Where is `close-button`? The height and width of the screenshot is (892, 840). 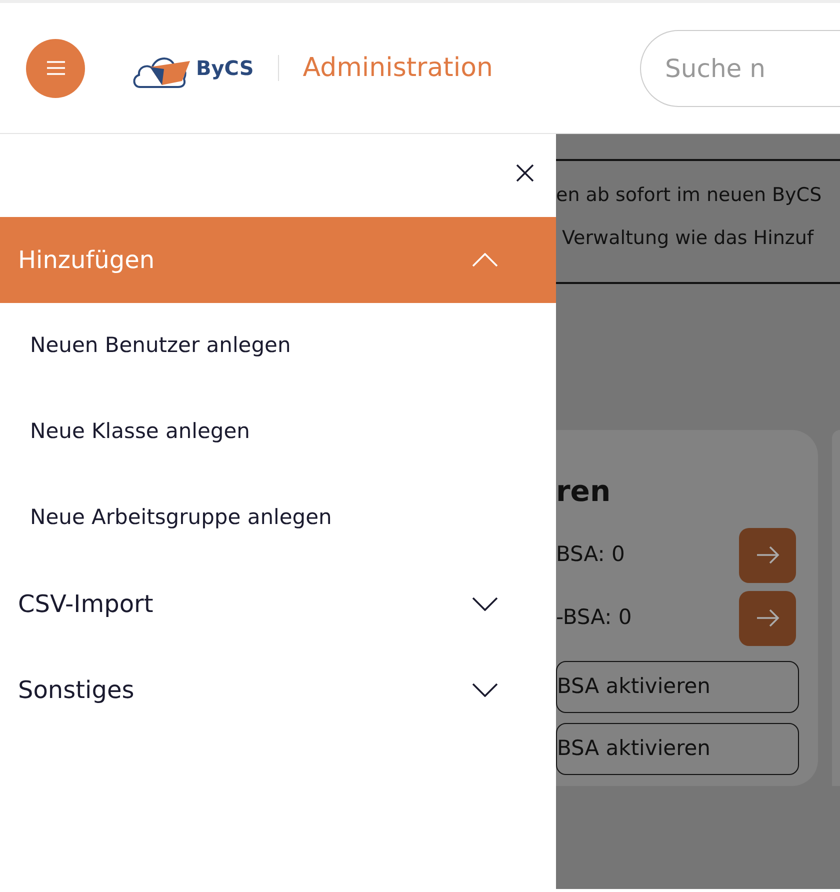
close-button is located at coordinates (525, 173).